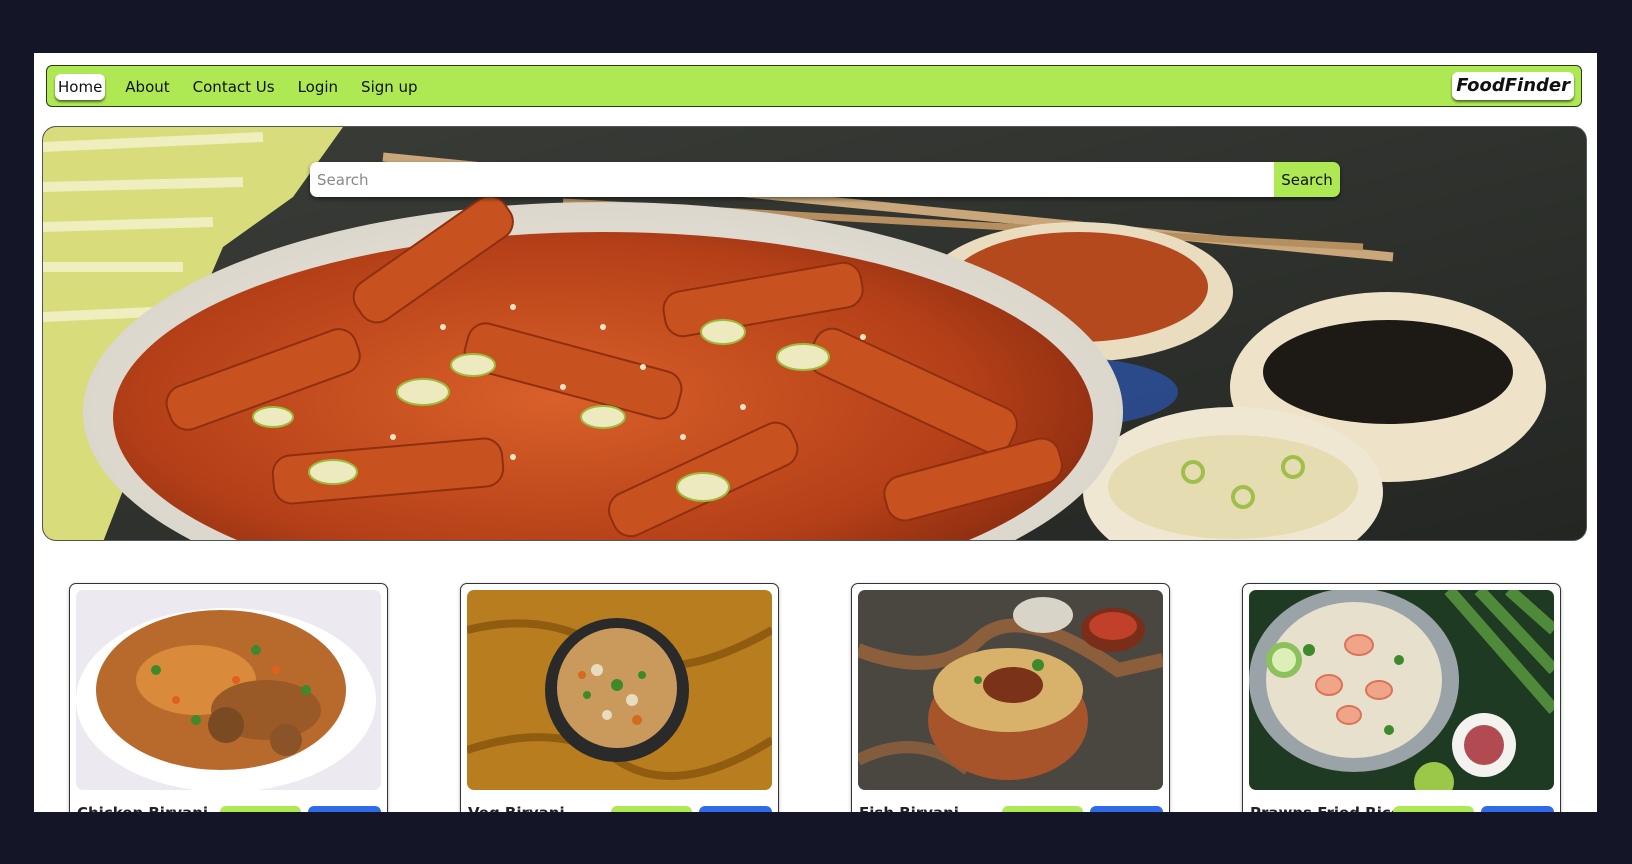 The width and height of the screenshot is (1632, 864). I want to click on food-card: Fish Biryani, so click(1010, 697).